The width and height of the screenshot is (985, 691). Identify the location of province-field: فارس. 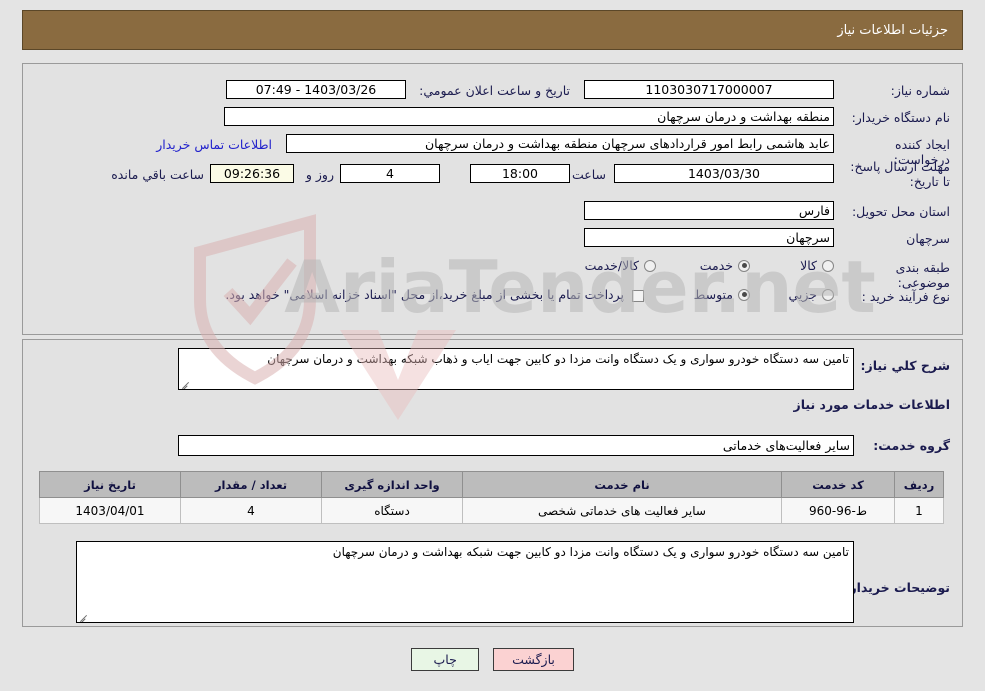
(709, 210).